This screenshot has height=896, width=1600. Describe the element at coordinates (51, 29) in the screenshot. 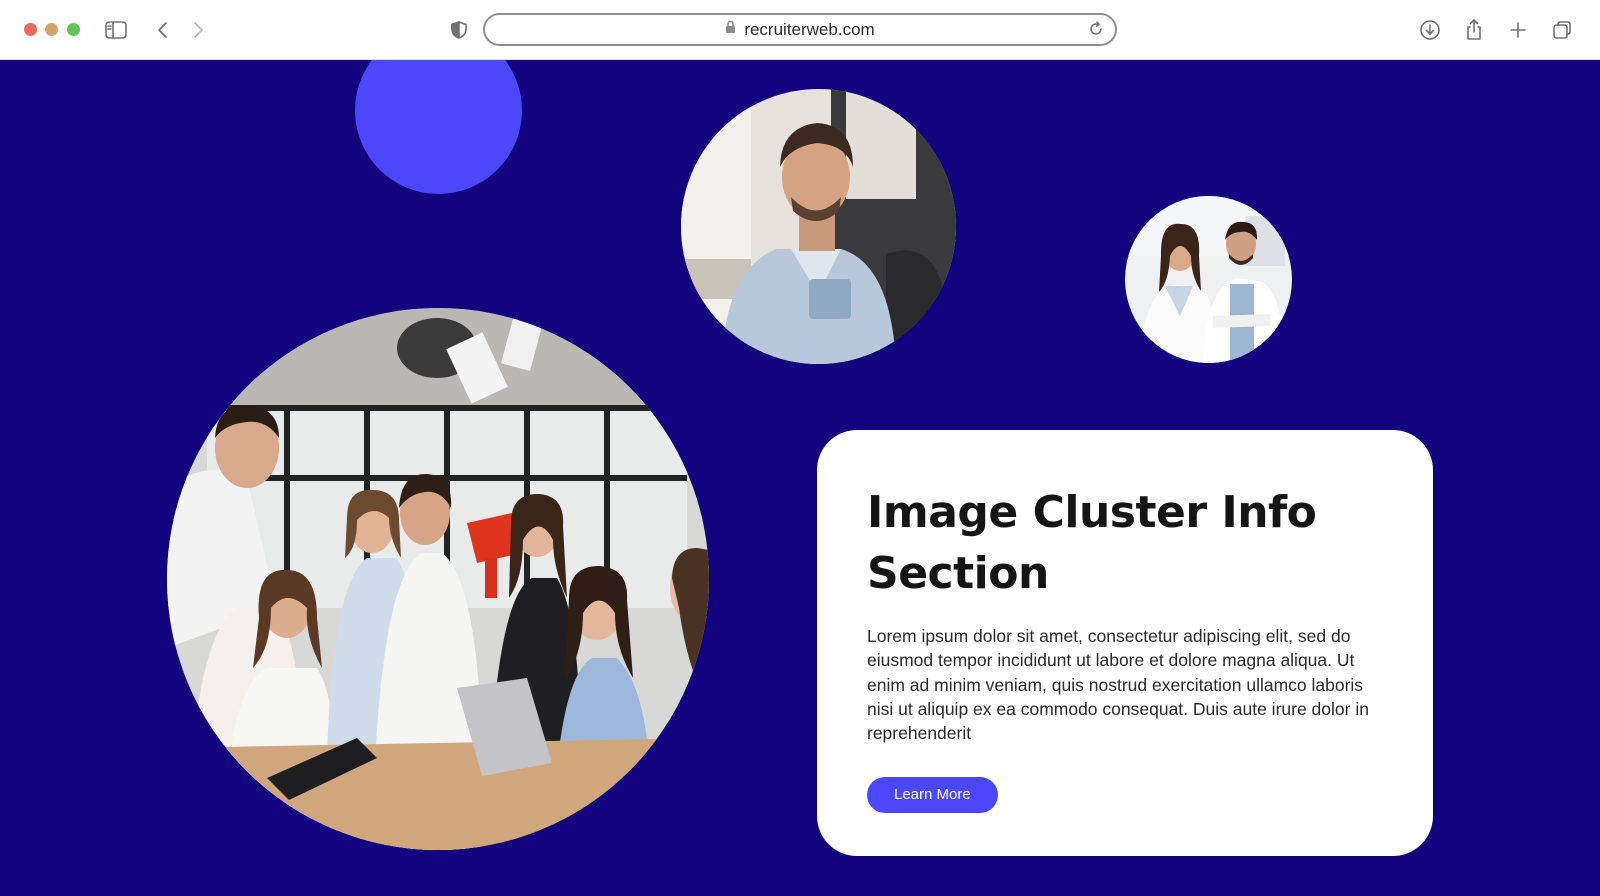

I see `minimize-window-button` at that location.